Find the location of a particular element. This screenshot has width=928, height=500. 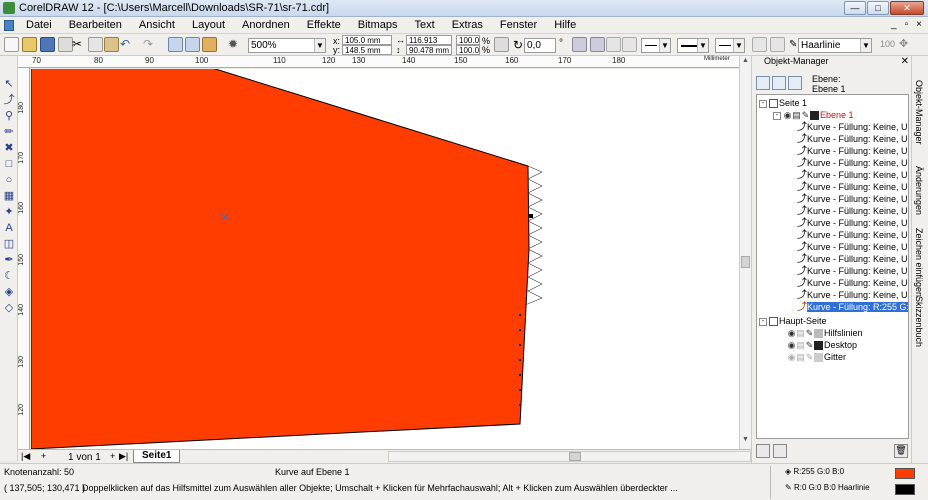

side-tab-object-manager: Objekt-Manager is located at coordinates (919, 112).